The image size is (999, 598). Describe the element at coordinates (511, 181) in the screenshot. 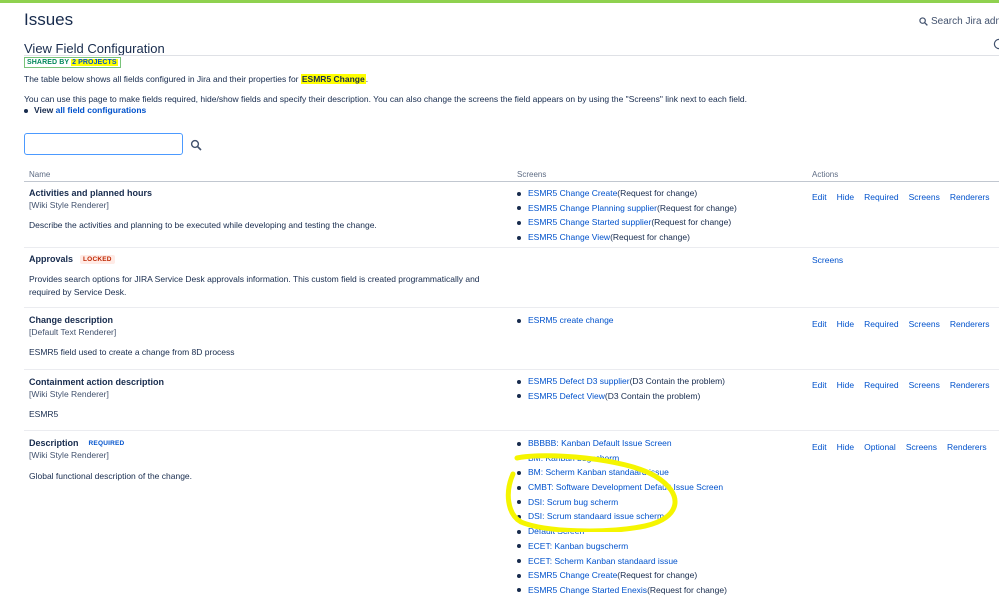

I see `header-divider` at that location.